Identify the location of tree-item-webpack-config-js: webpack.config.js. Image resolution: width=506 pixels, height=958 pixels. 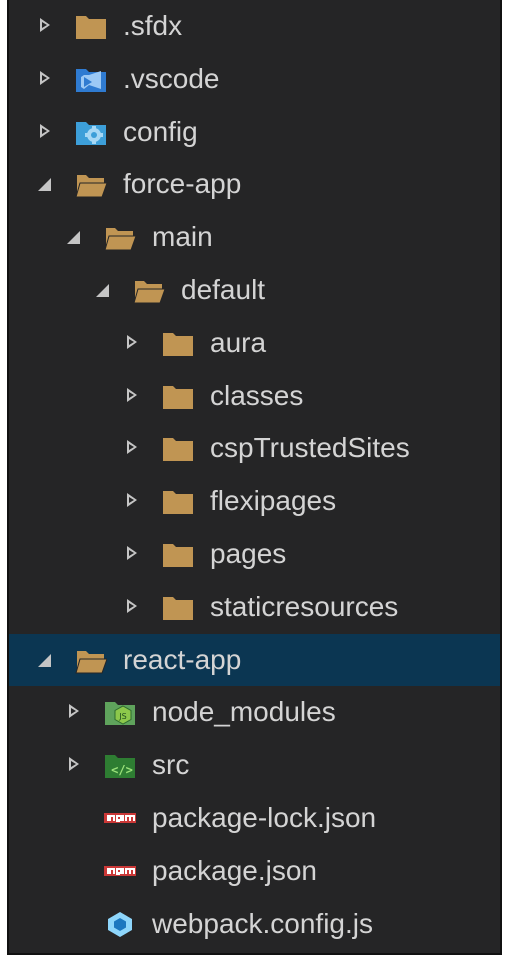
(254, 924).